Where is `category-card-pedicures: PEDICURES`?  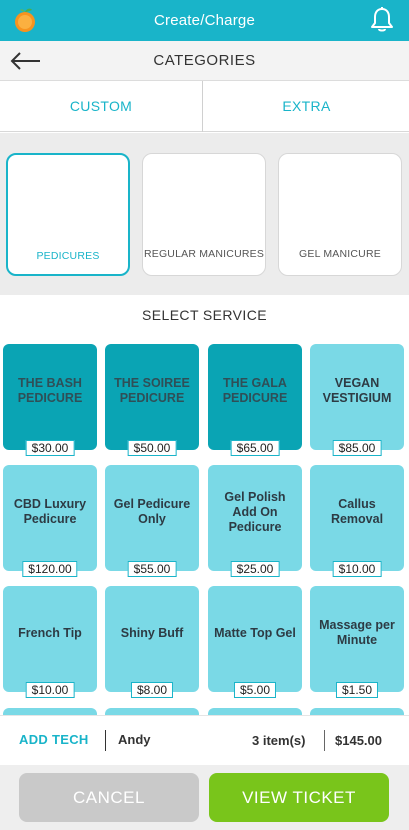 category-card-pedicures: PEDICURES is located at coordinates (68, 214).